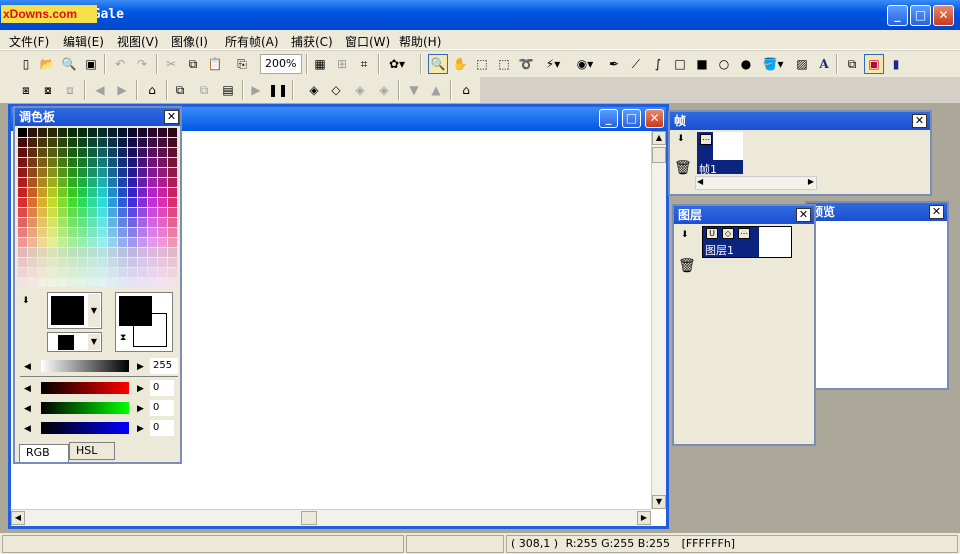  I want to click on paste-new-icon: ⎘, so click(242, 64).